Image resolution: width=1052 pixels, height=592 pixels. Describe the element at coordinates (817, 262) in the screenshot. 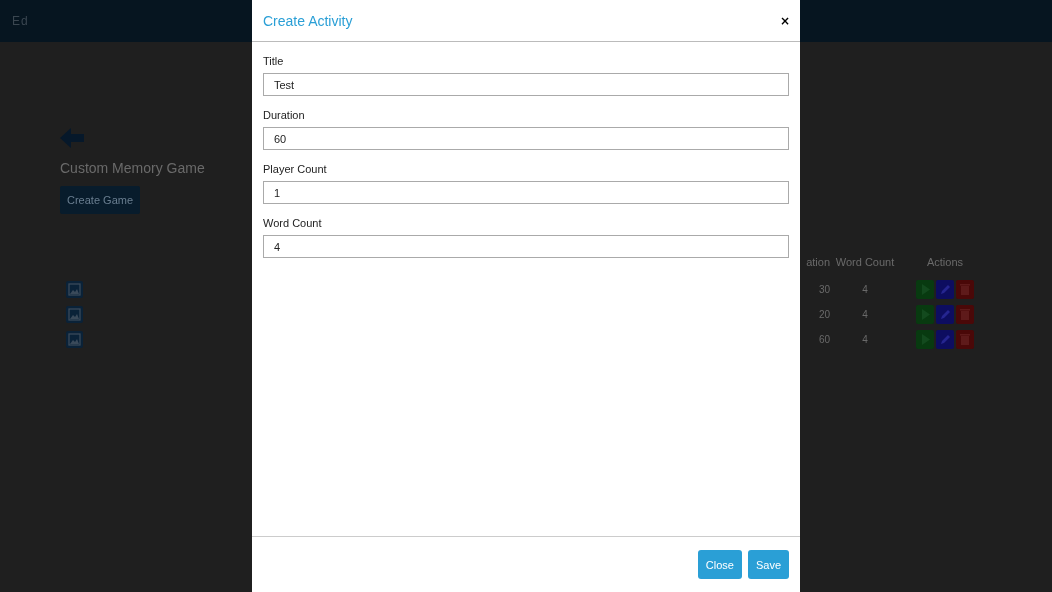

I see `column-header: ation` at that location.